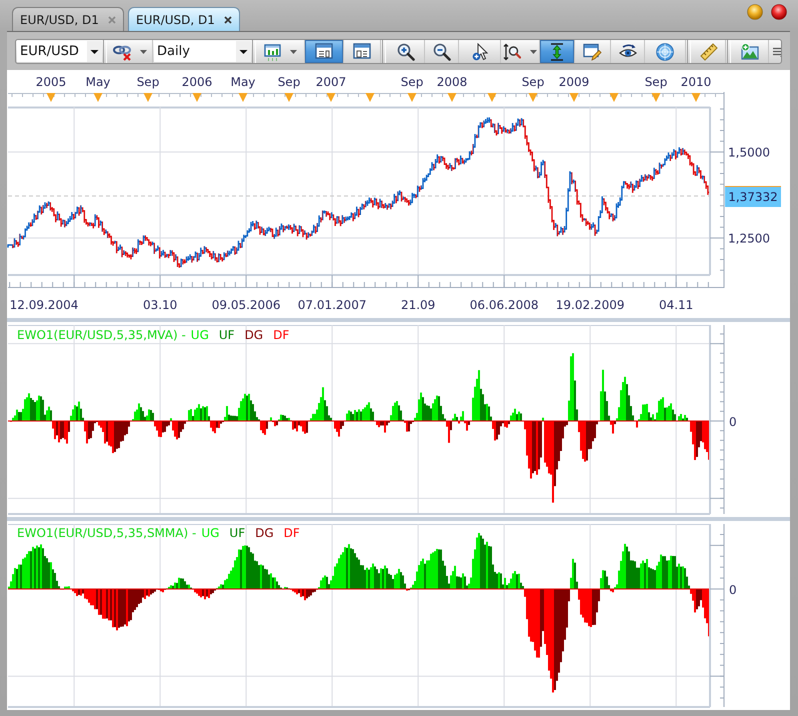 This screenshot has width=798, height=716. Describe the element at coordinates (59, 51) in the screenshot. I see `symbol-dropdown: EUR/USD` at that location.